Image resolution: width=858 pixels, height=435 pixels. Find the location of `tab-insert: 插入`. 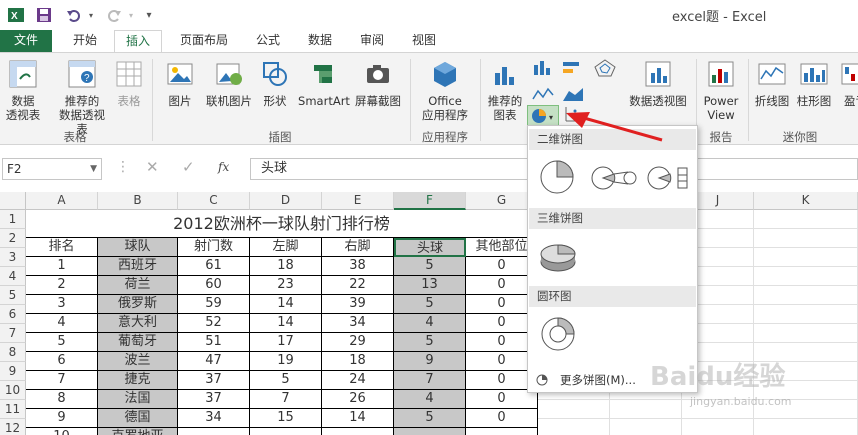

tab-insert: 插入 is located at coordinates (138, 41).